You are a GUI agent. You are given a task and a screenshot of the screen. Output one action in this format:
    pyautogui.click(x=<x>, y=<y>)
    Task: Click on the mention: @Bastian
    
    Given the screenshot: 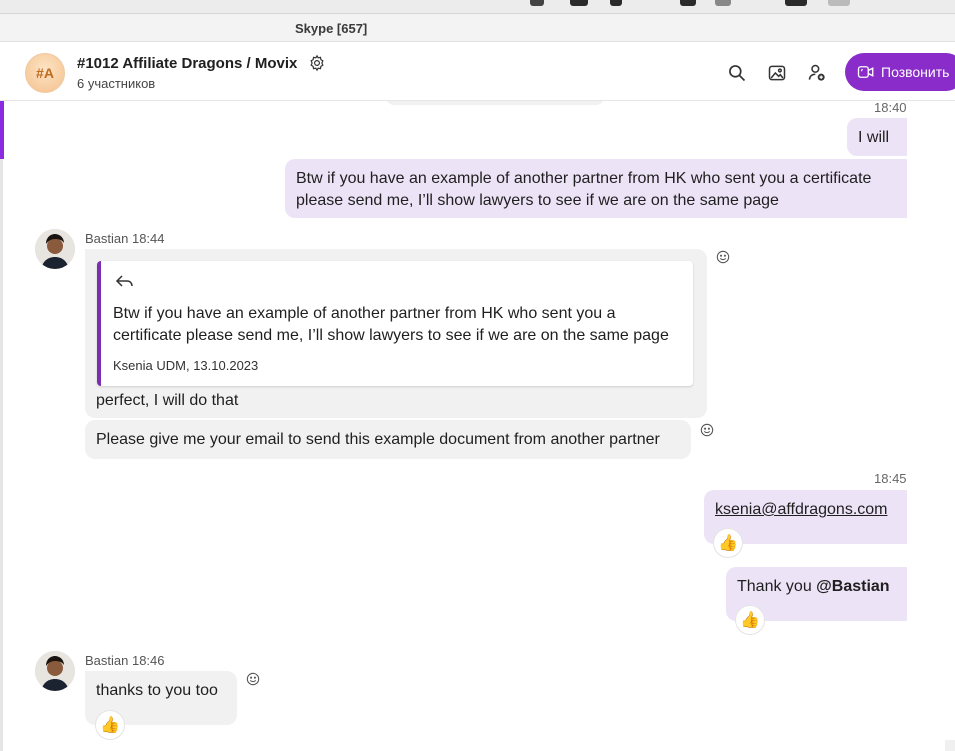 What is the action you would take?
    pyautogui.click(x=852, y=586)
    